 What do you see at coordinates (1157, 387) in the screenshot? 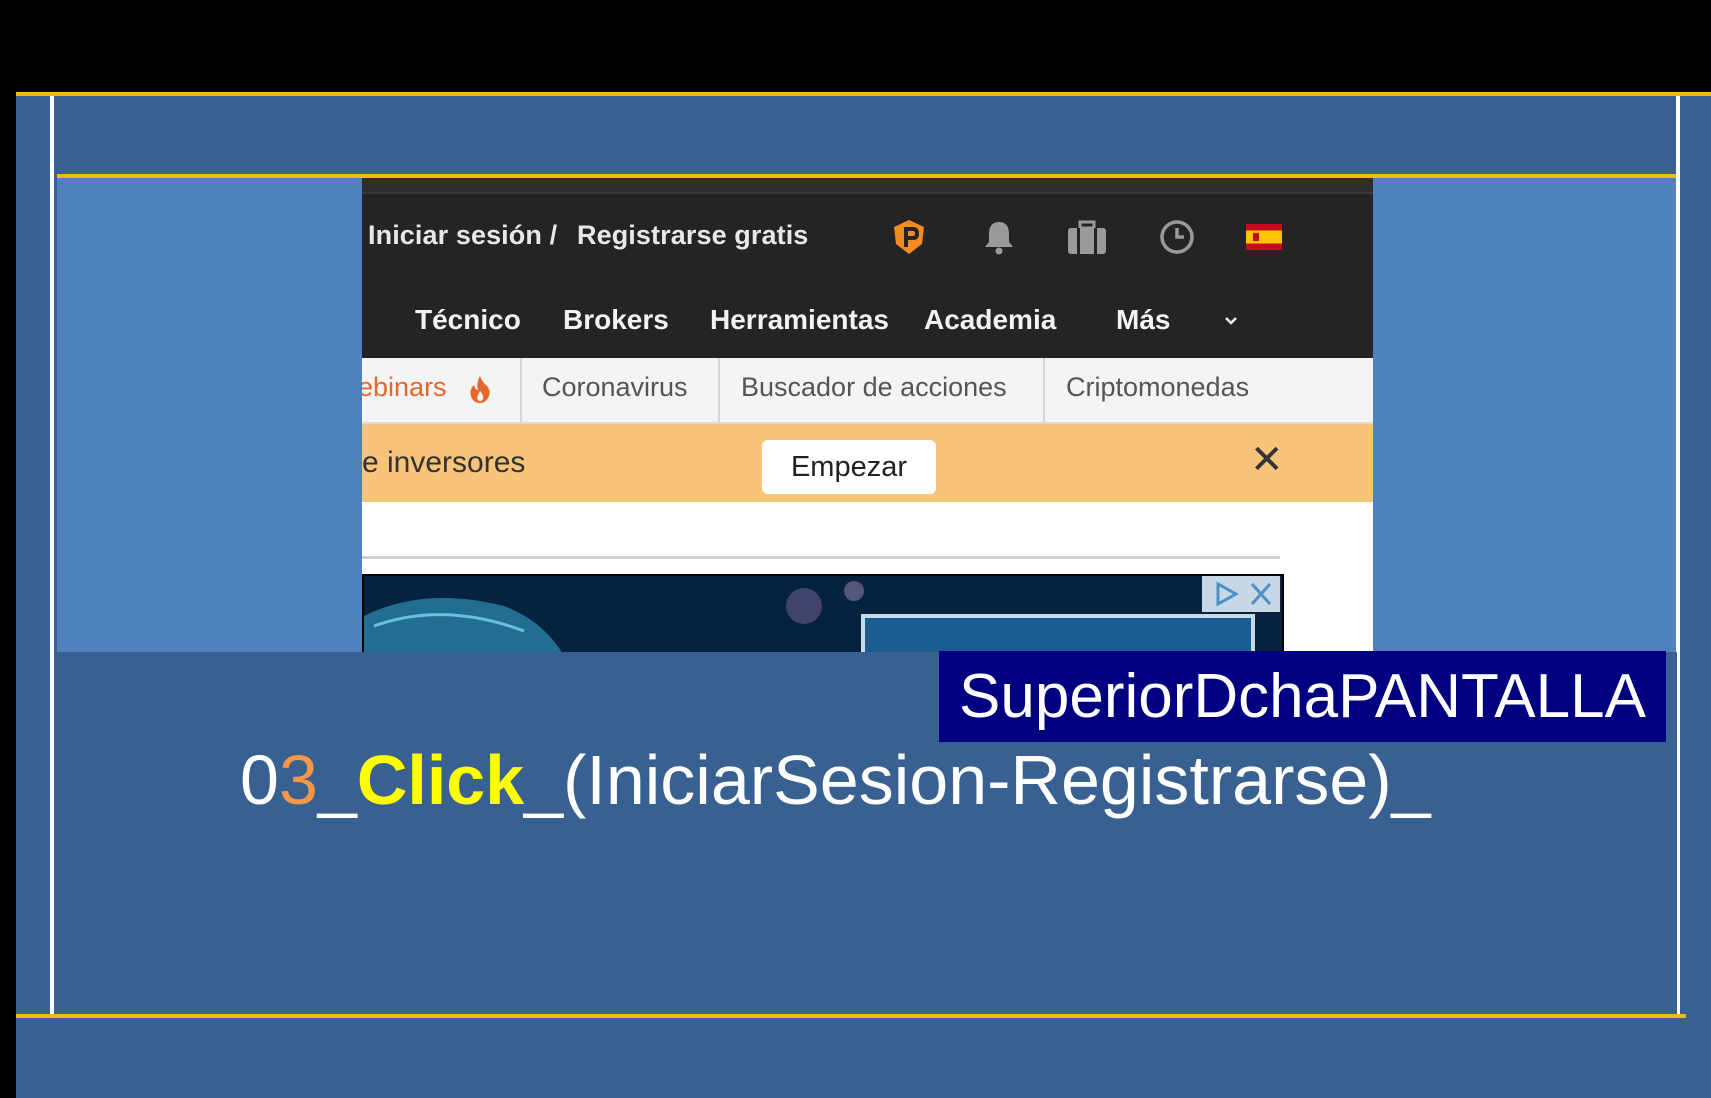
I see `subnav-criptomonedas: Criptomonedas` at bounding box center [1157, 387].